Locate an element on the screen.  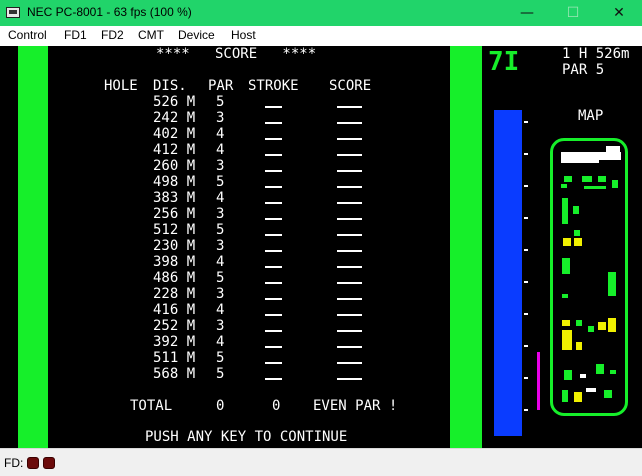
row-distance: 256 M is located at coordinates (174, 214).